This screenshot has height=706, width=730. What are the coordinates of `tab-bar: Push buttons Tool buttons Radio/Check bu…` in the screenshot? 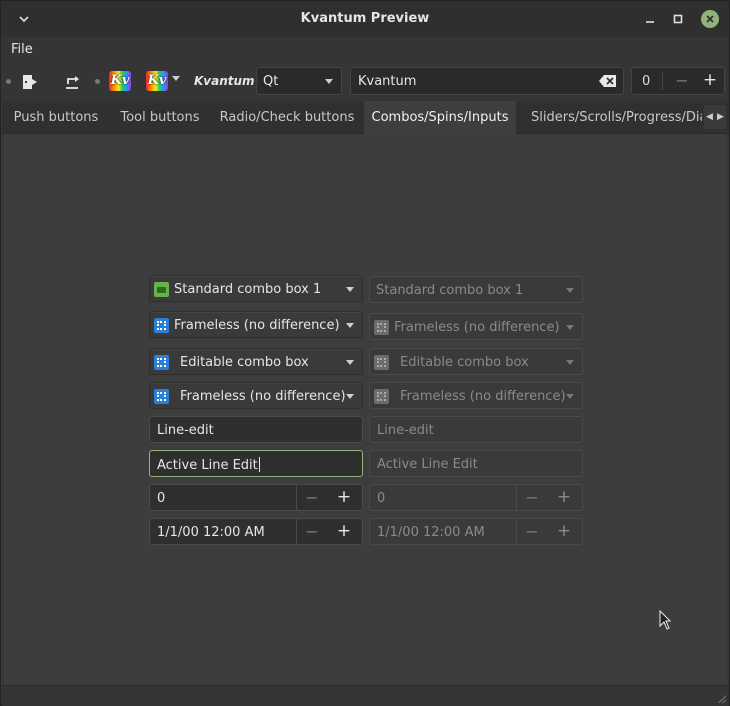 It's located at (365, 117).